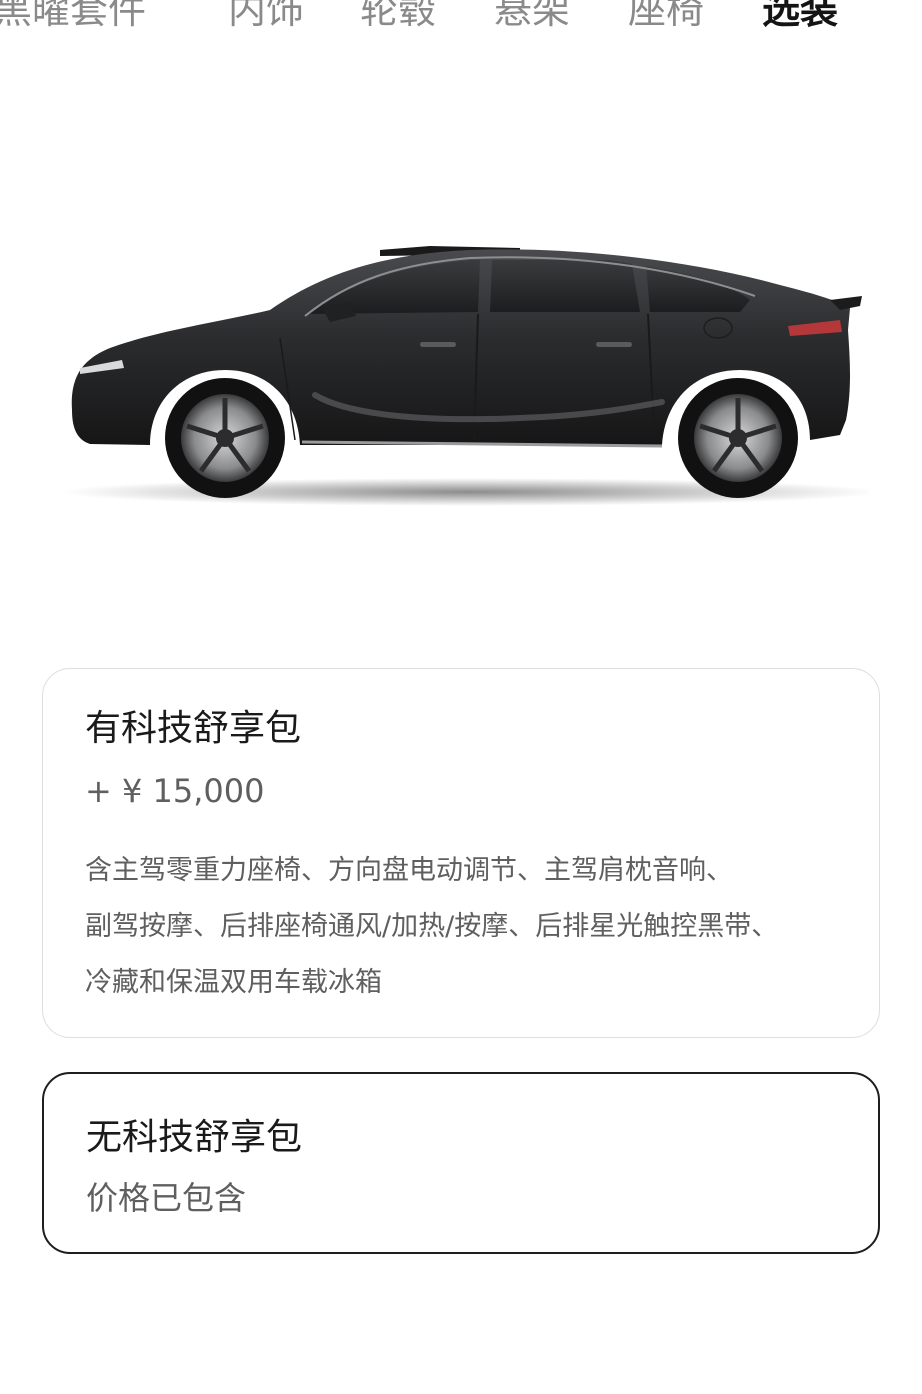  What do you see at coordinates (461, 17) in the screenshot?
I see `option-tab-bar: 黑曜套件 内饰 轮毂 悬架 座椅 选装` at bounding box center [461, 17].